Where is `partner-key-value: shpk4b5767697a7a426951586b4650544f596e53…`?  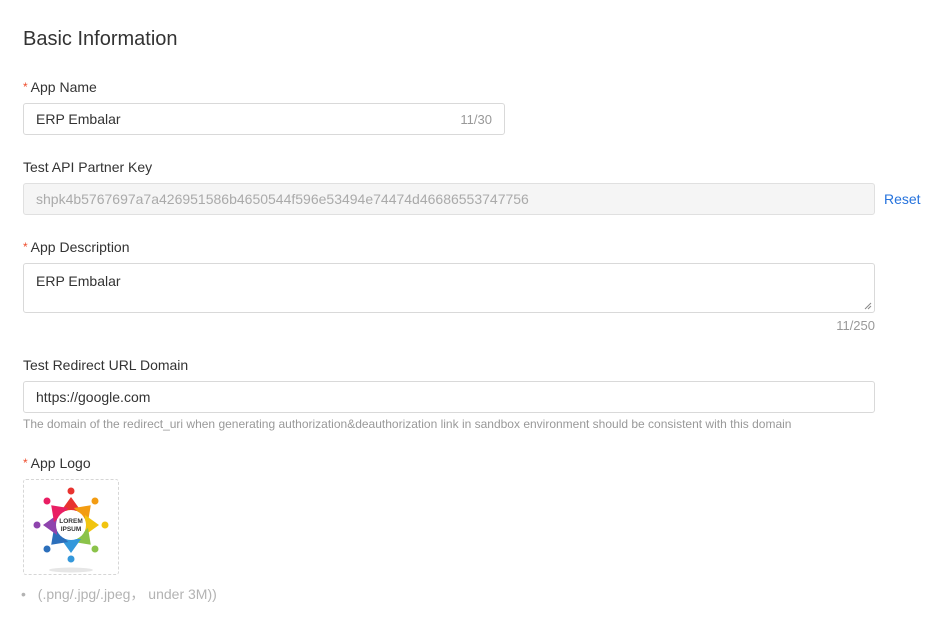 partner-key-value: shpk4b5767697a7a426951586b4650544f596e53… is located at coordinates (282, 199).